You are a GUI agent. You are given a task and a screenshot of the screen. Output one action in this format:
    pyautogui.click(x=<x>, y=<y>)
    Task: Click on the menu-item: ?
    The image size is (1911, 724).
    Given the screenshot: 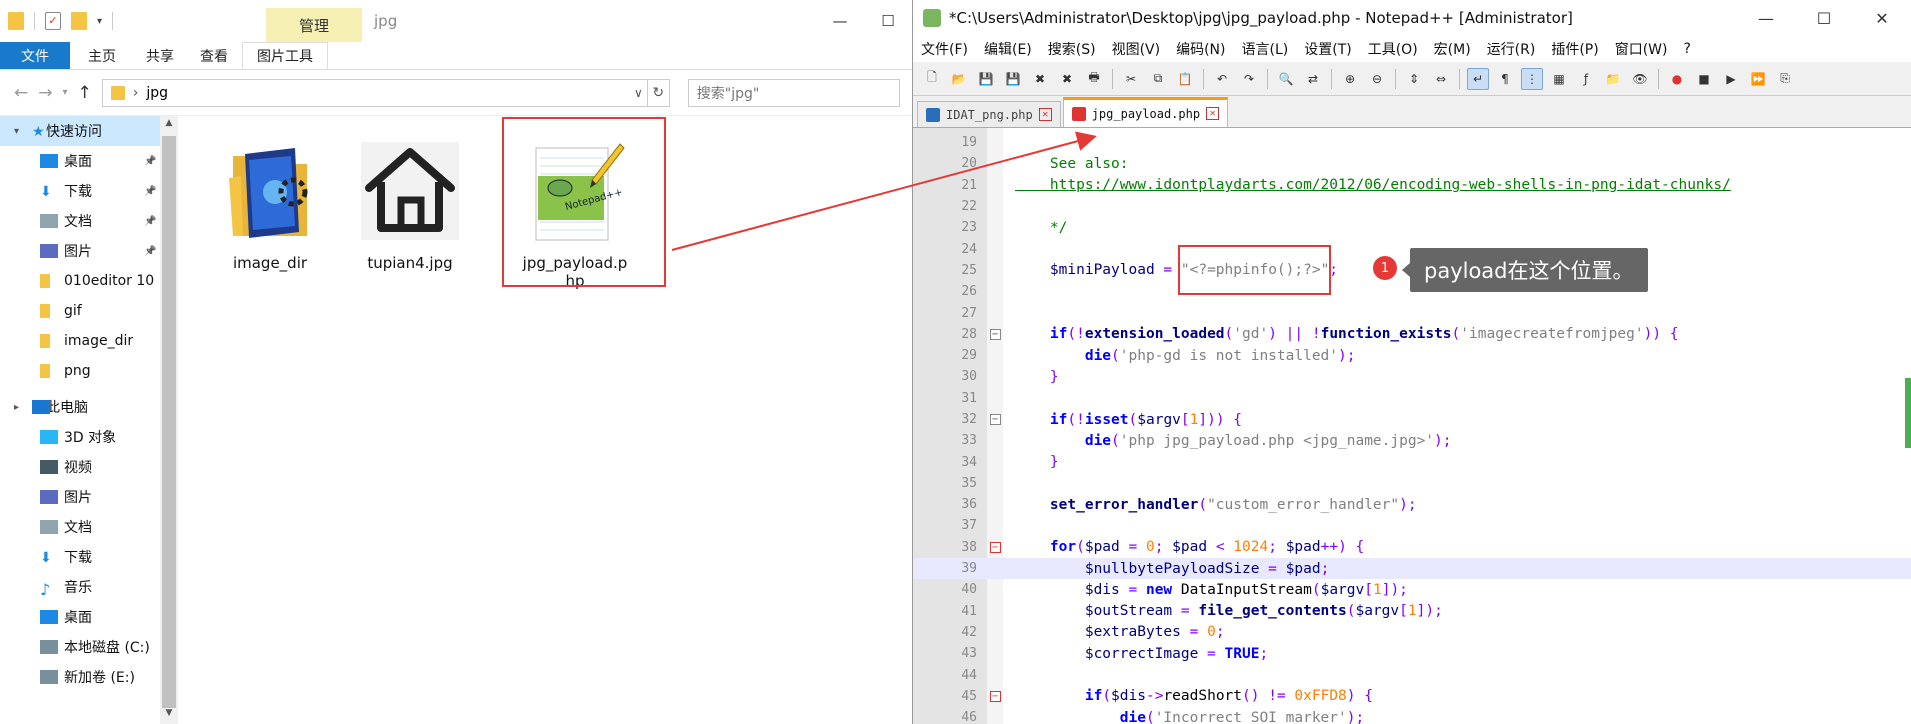 What is the action you would take?
    pyautogui.click(x=1687, y=49)
    